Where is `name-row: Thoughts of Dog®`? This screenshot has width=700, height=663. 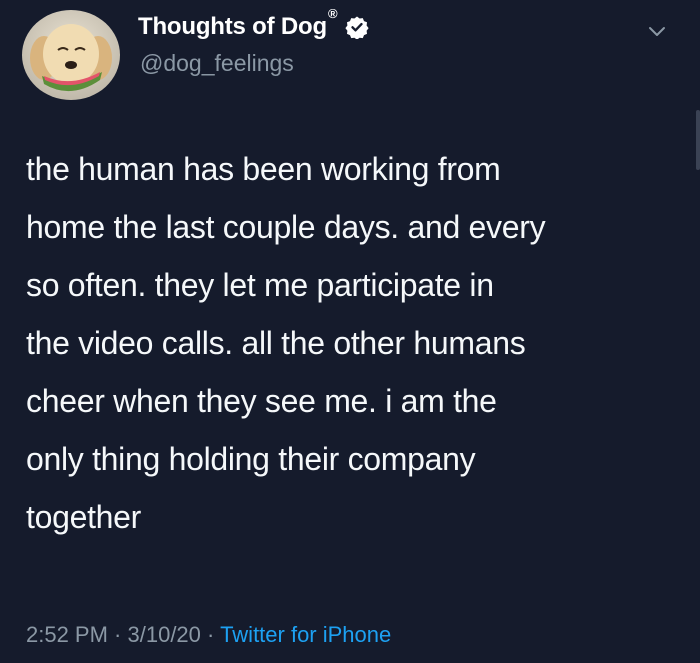 name-row: Thoughts of Dog® is located at coordinates (253, 25).